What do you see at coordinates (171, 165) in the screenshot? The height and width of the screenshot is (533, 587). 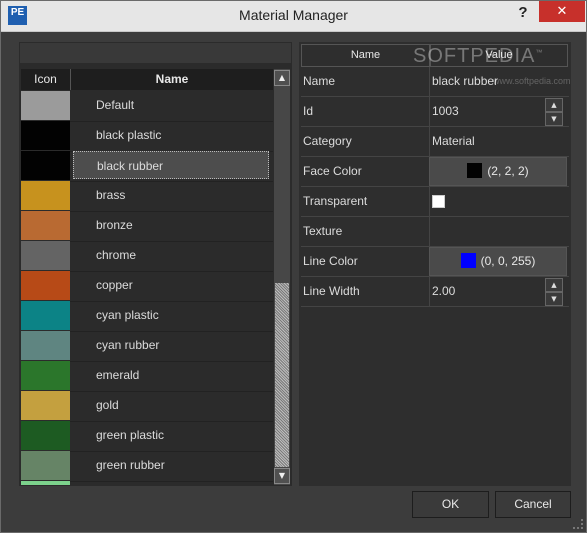 I see `material-name: black rubber` at bounding box center [171, 165].